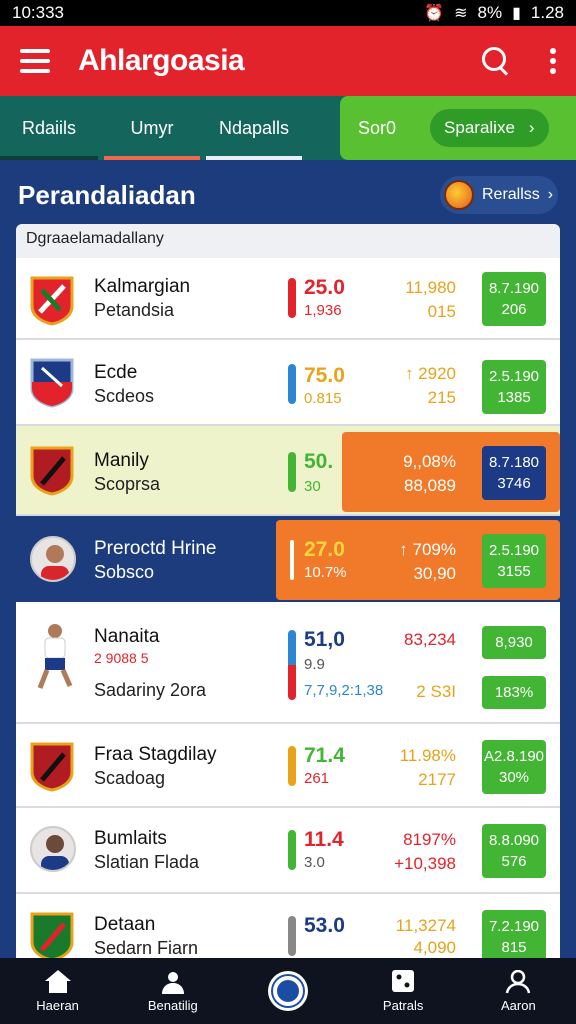 The height and width of the screenshot is (1024, 576). I want to click on row-name: Bumlaits, so click(130, 838).